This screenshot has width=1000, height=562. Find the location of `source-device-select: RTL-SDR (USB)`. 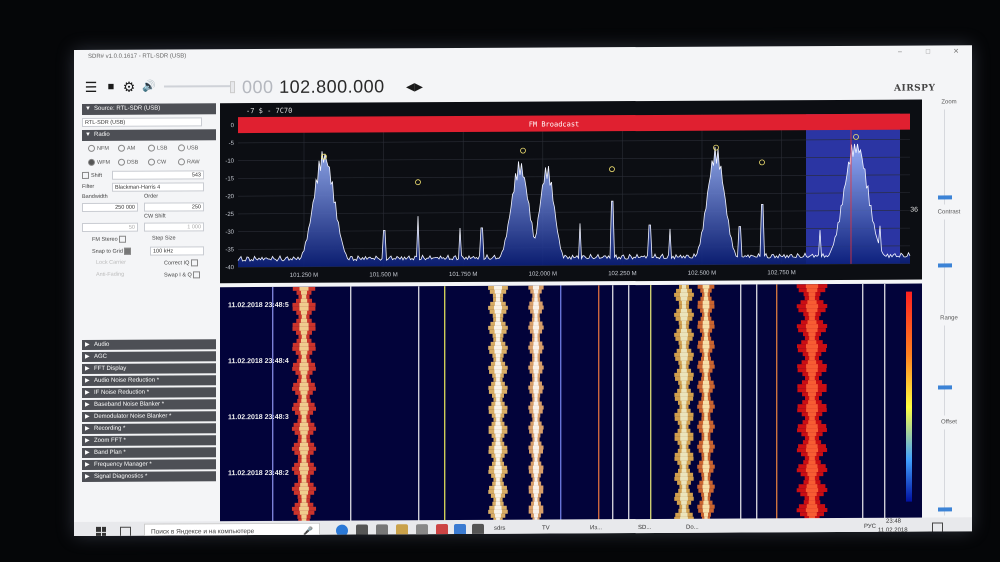

source-device-select: RTL-SDR (USB) is located at coordinates (142, 122).